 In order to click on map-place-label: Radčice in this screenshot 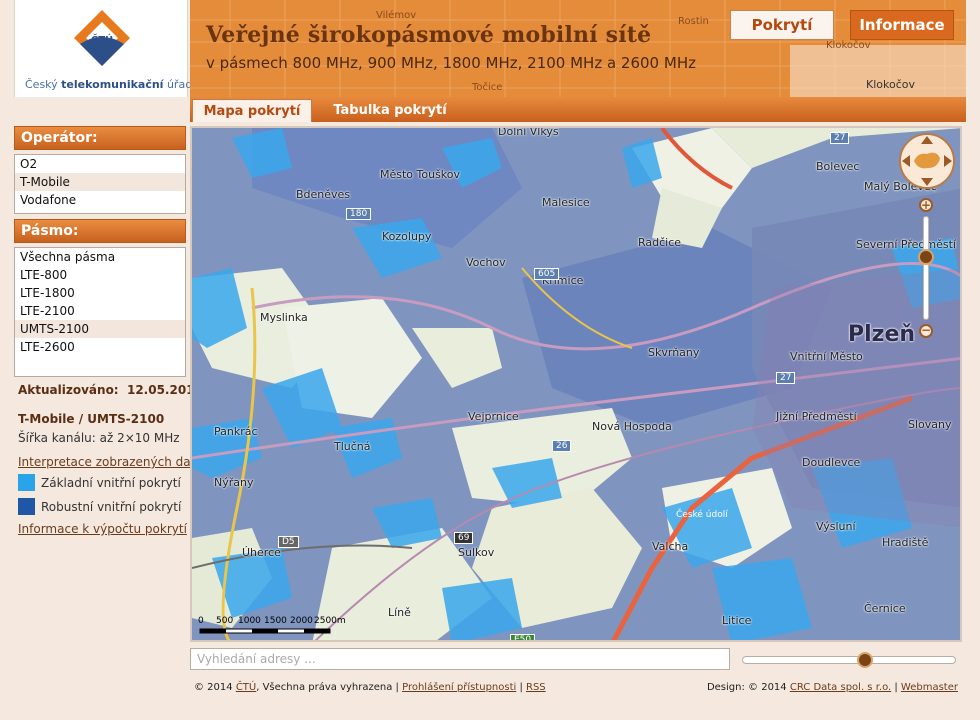, I will do `click(660, 242)`.